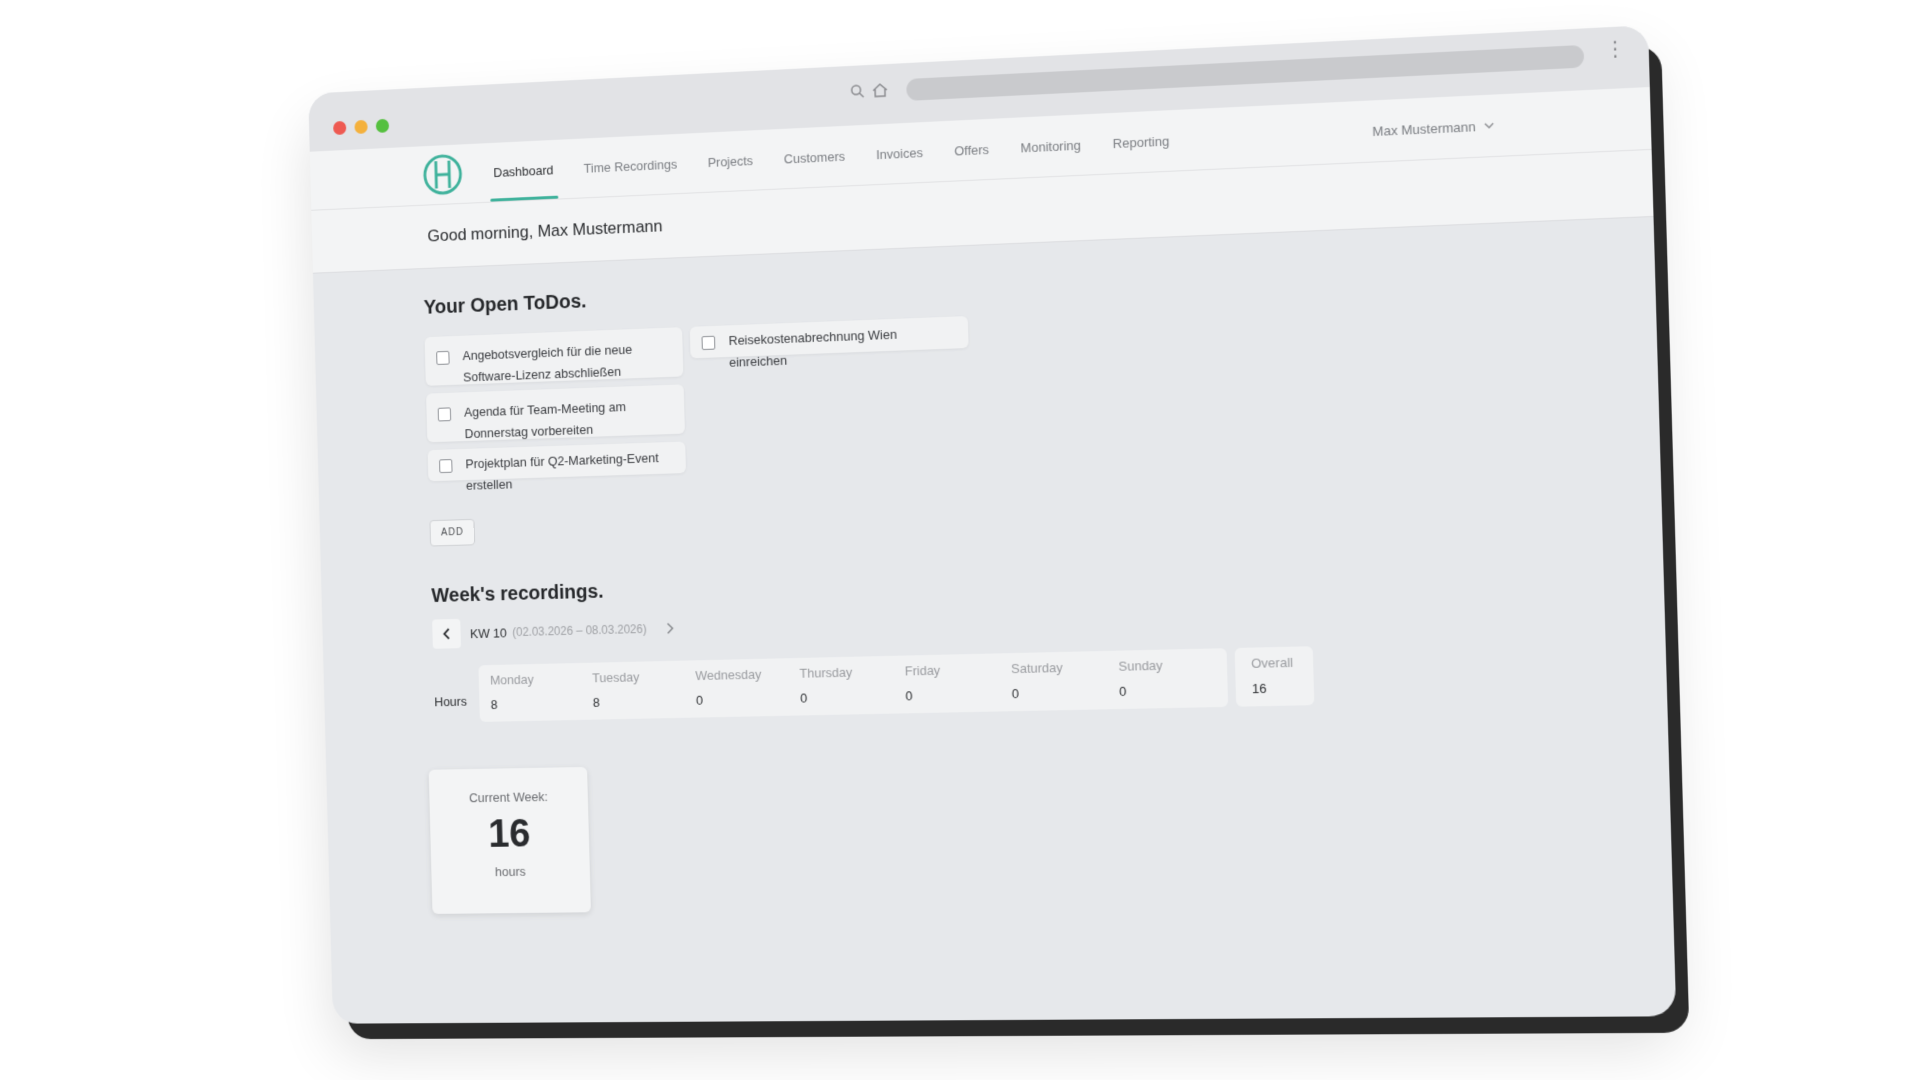 This screenshot has height=1080, width=1920. What do you see at coordinates (880, 93) in the screenshot?
I see `home-icon` at bounding box center [880, 93].